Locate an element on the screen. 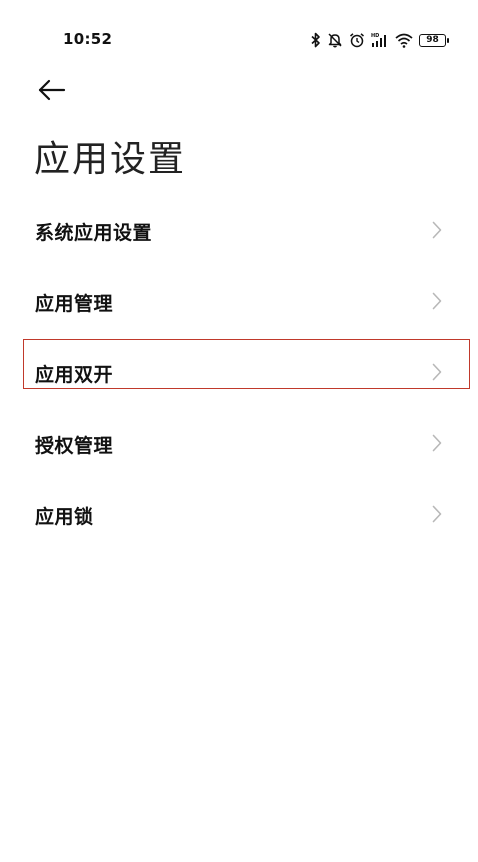 The height and width of the screenshot is (862, 478). battery-icon: 98 is located at coordinates (434, 40).